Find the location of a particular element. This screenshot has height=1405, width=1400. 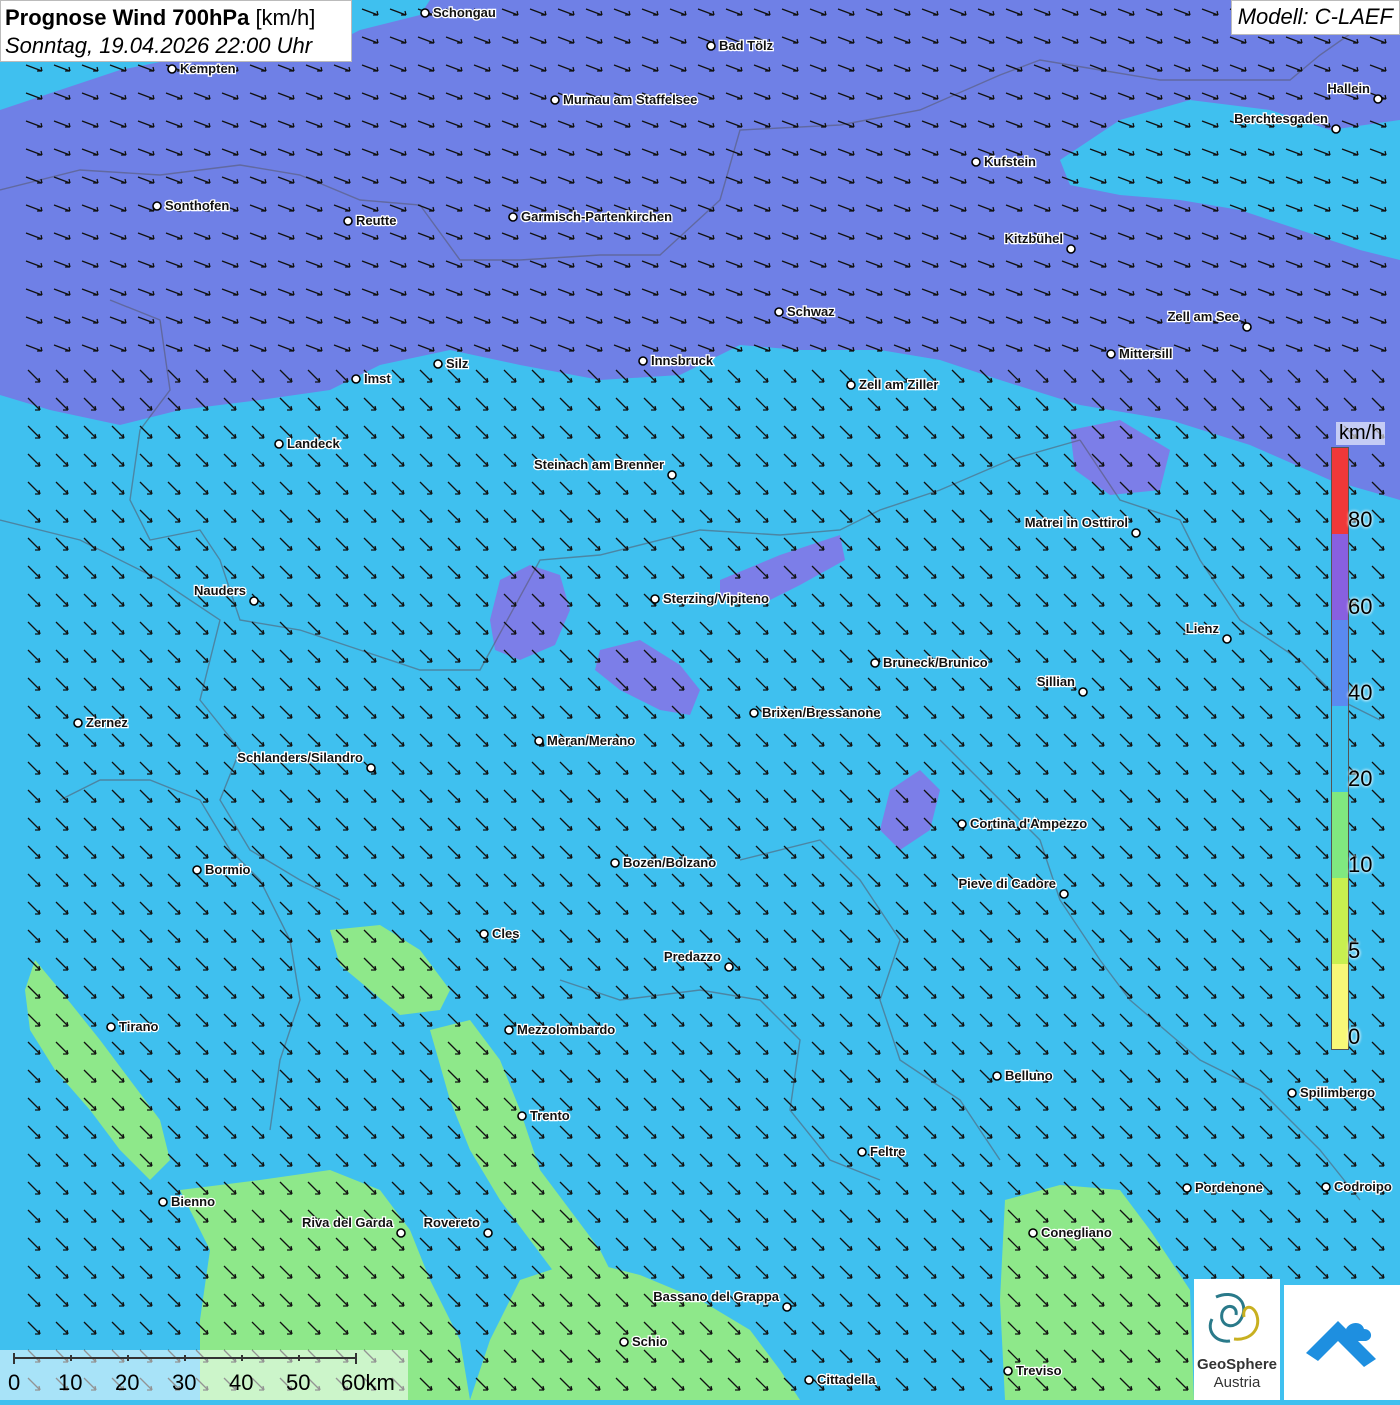

city-label: Bozen/Bolzano is located at coordinates (669, 862).